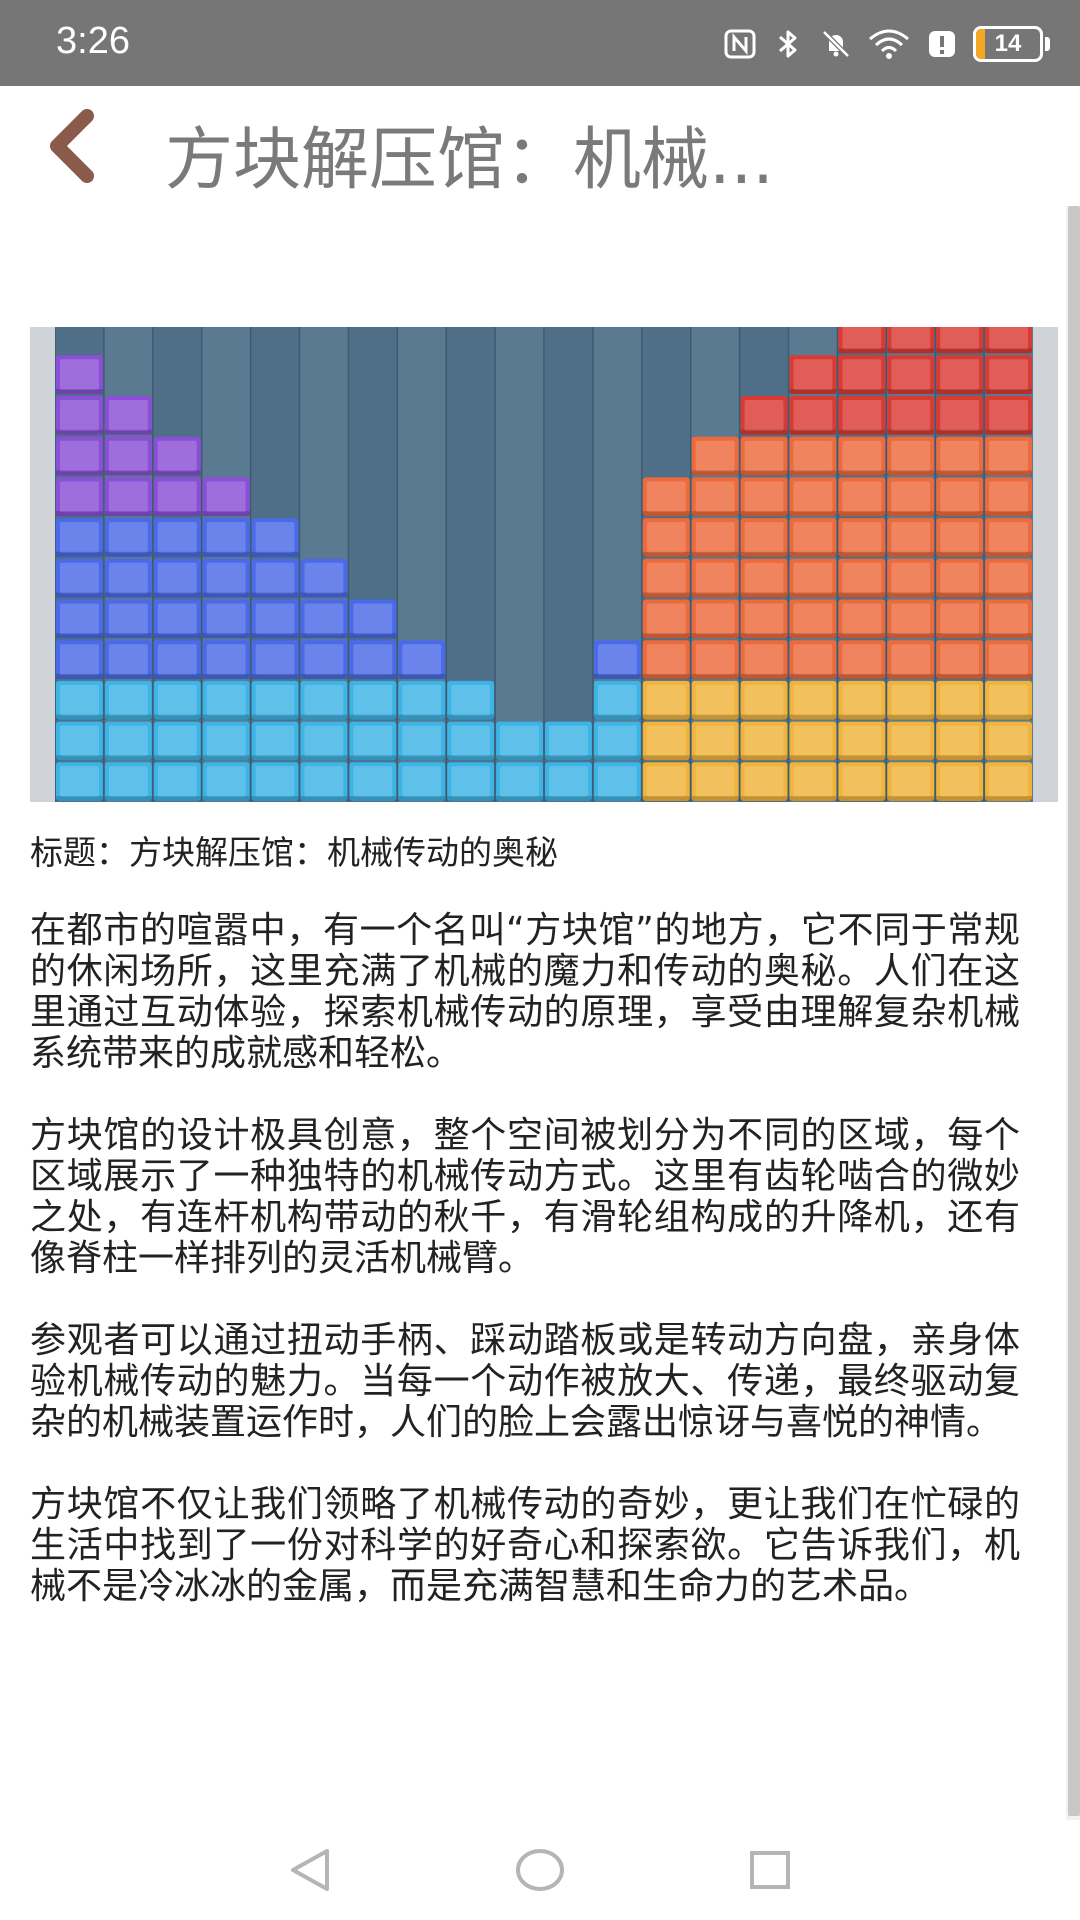 The image size is (1080, 1920). What do you see at coordinates (1074, 1011) in the screenshot?
I see `scrollbar-thumb` at bounding box center [1074, 1011].